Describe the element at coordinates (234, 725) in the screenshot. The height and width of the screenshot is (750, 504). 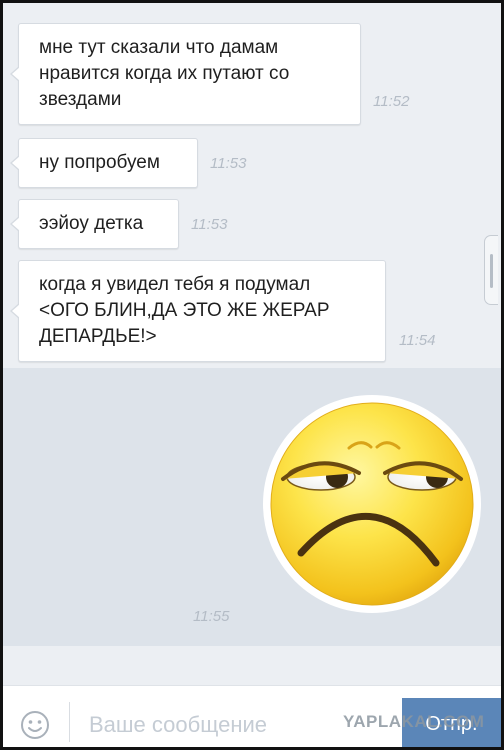
I see `message-input` at that location.